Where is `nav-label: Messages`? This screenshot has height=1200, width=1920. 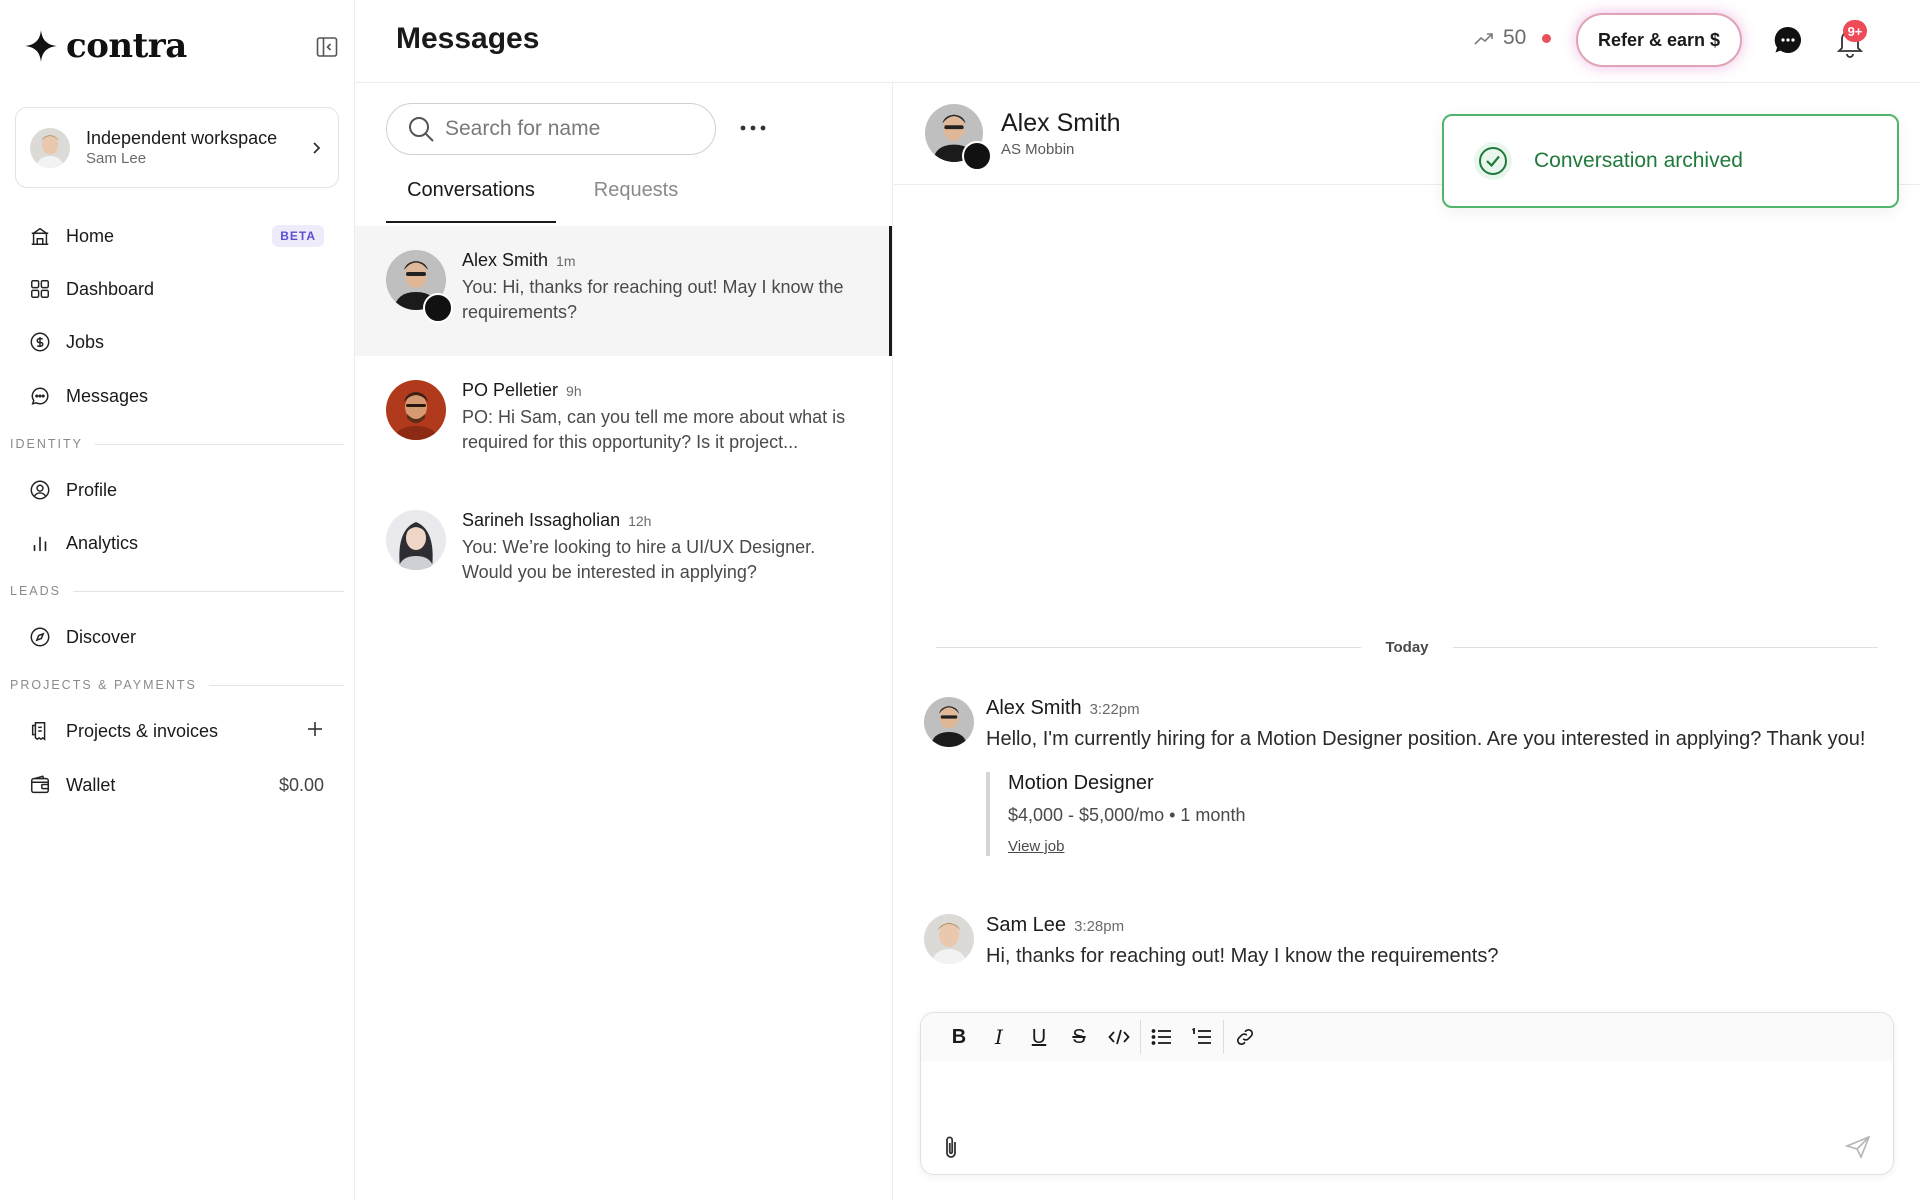
nav-label: Messages is located at coordinates (107, 395).